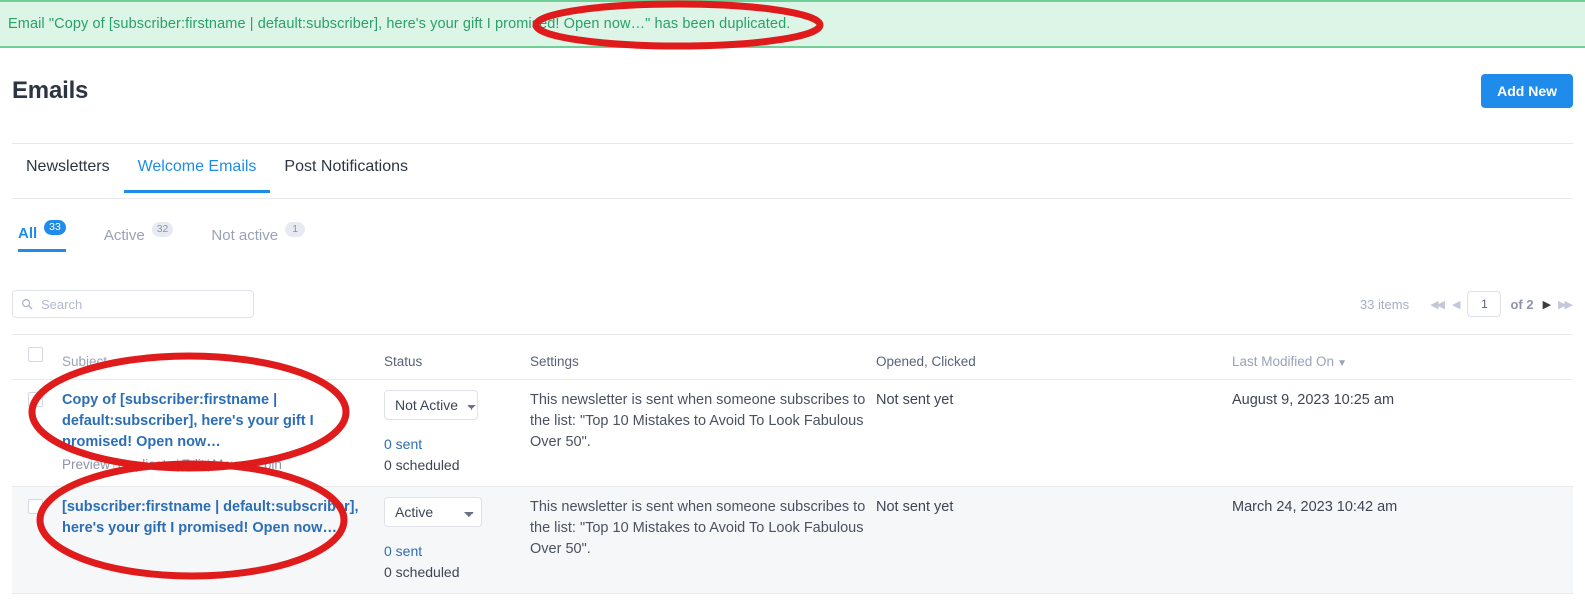 This screenshot has width=1585, height=613. Describe the element at coordinates (1456, 304) in the screenshot. I see `pagination-prev-icon: ◀` at that location.